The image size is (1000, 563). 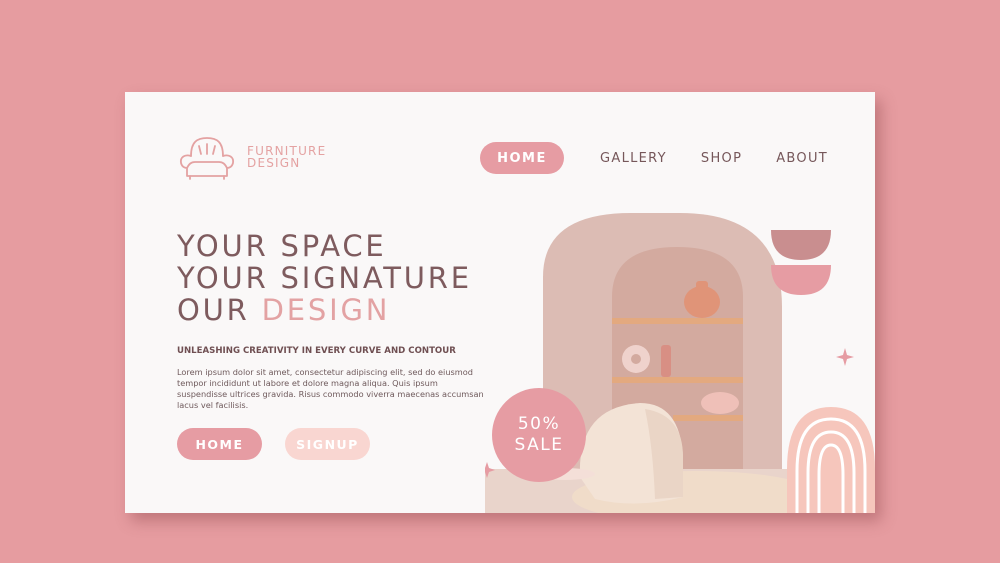 What do you see at coordinates (539, 445) in the screenshot?
I see `sale-label: SALE` at bounding box center [539, 445].